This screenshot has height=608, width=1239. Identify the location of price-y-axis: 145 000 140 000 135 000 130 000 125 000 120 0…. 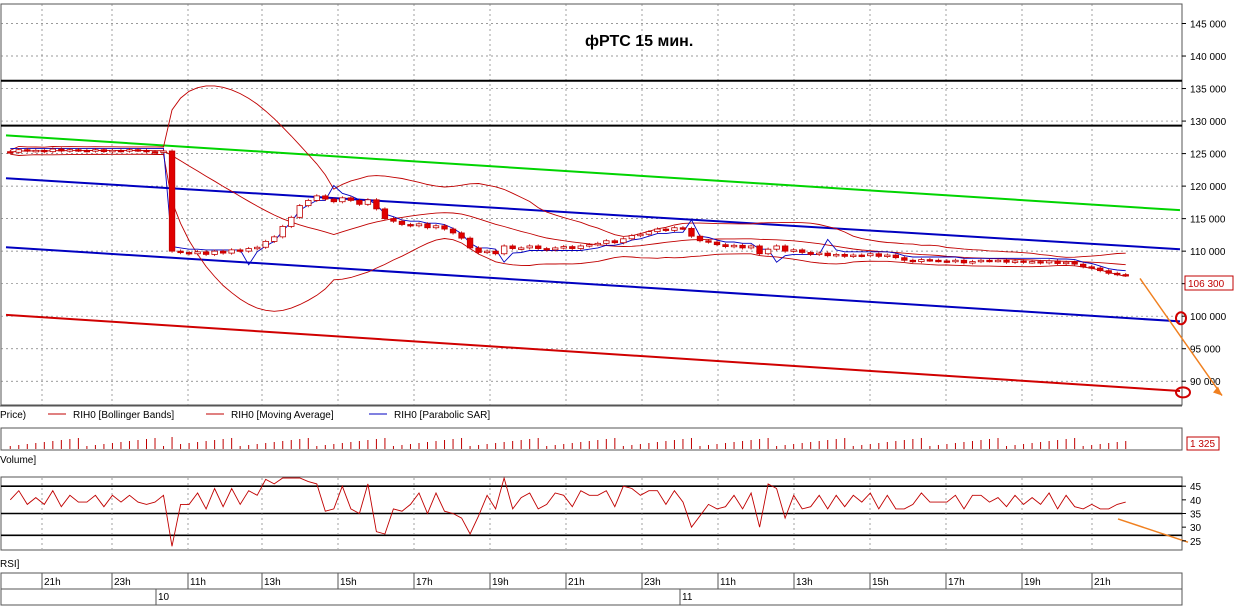
(1204, 204).